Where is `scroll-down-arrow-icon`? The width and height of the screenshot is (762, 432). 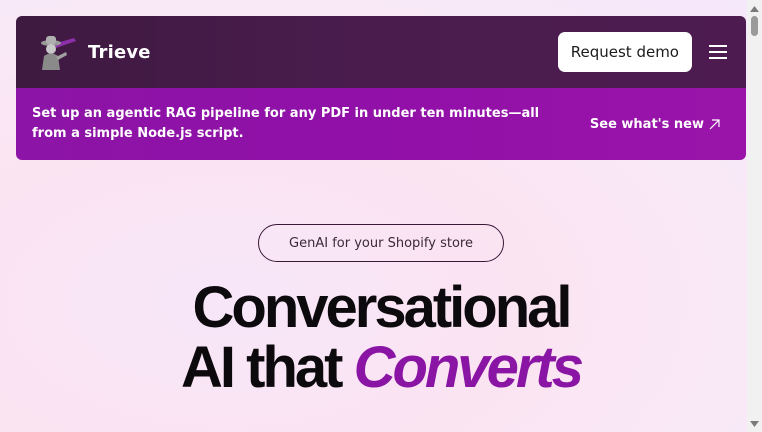
scroll-down-arrow-icon is located at coordinates (754, 423).